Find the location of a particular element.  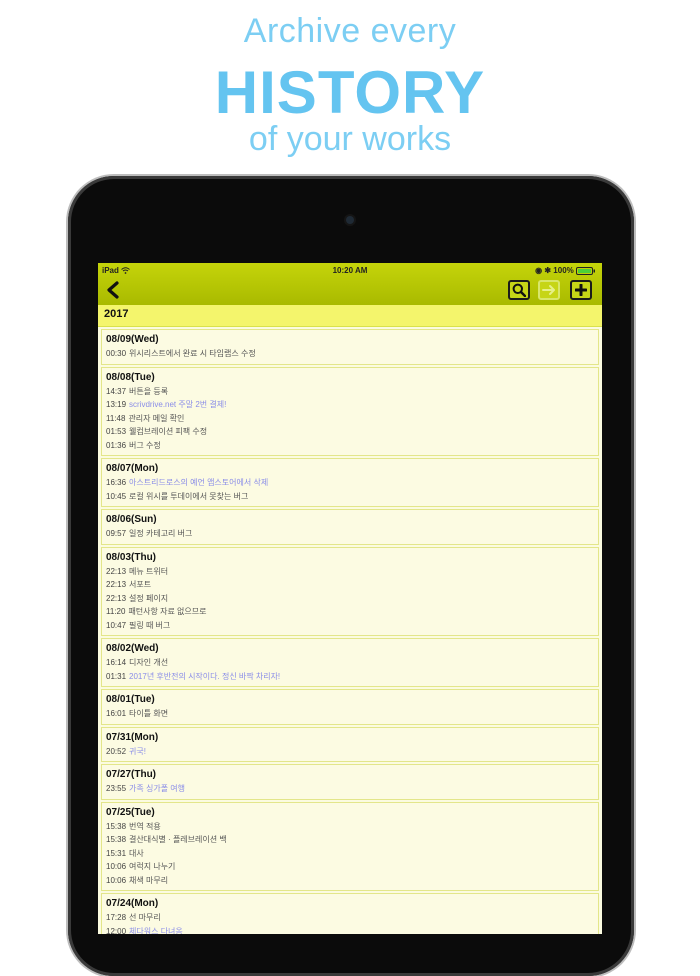

entry-text: 여럭지 나누기 is located at coordinates (152, 866).